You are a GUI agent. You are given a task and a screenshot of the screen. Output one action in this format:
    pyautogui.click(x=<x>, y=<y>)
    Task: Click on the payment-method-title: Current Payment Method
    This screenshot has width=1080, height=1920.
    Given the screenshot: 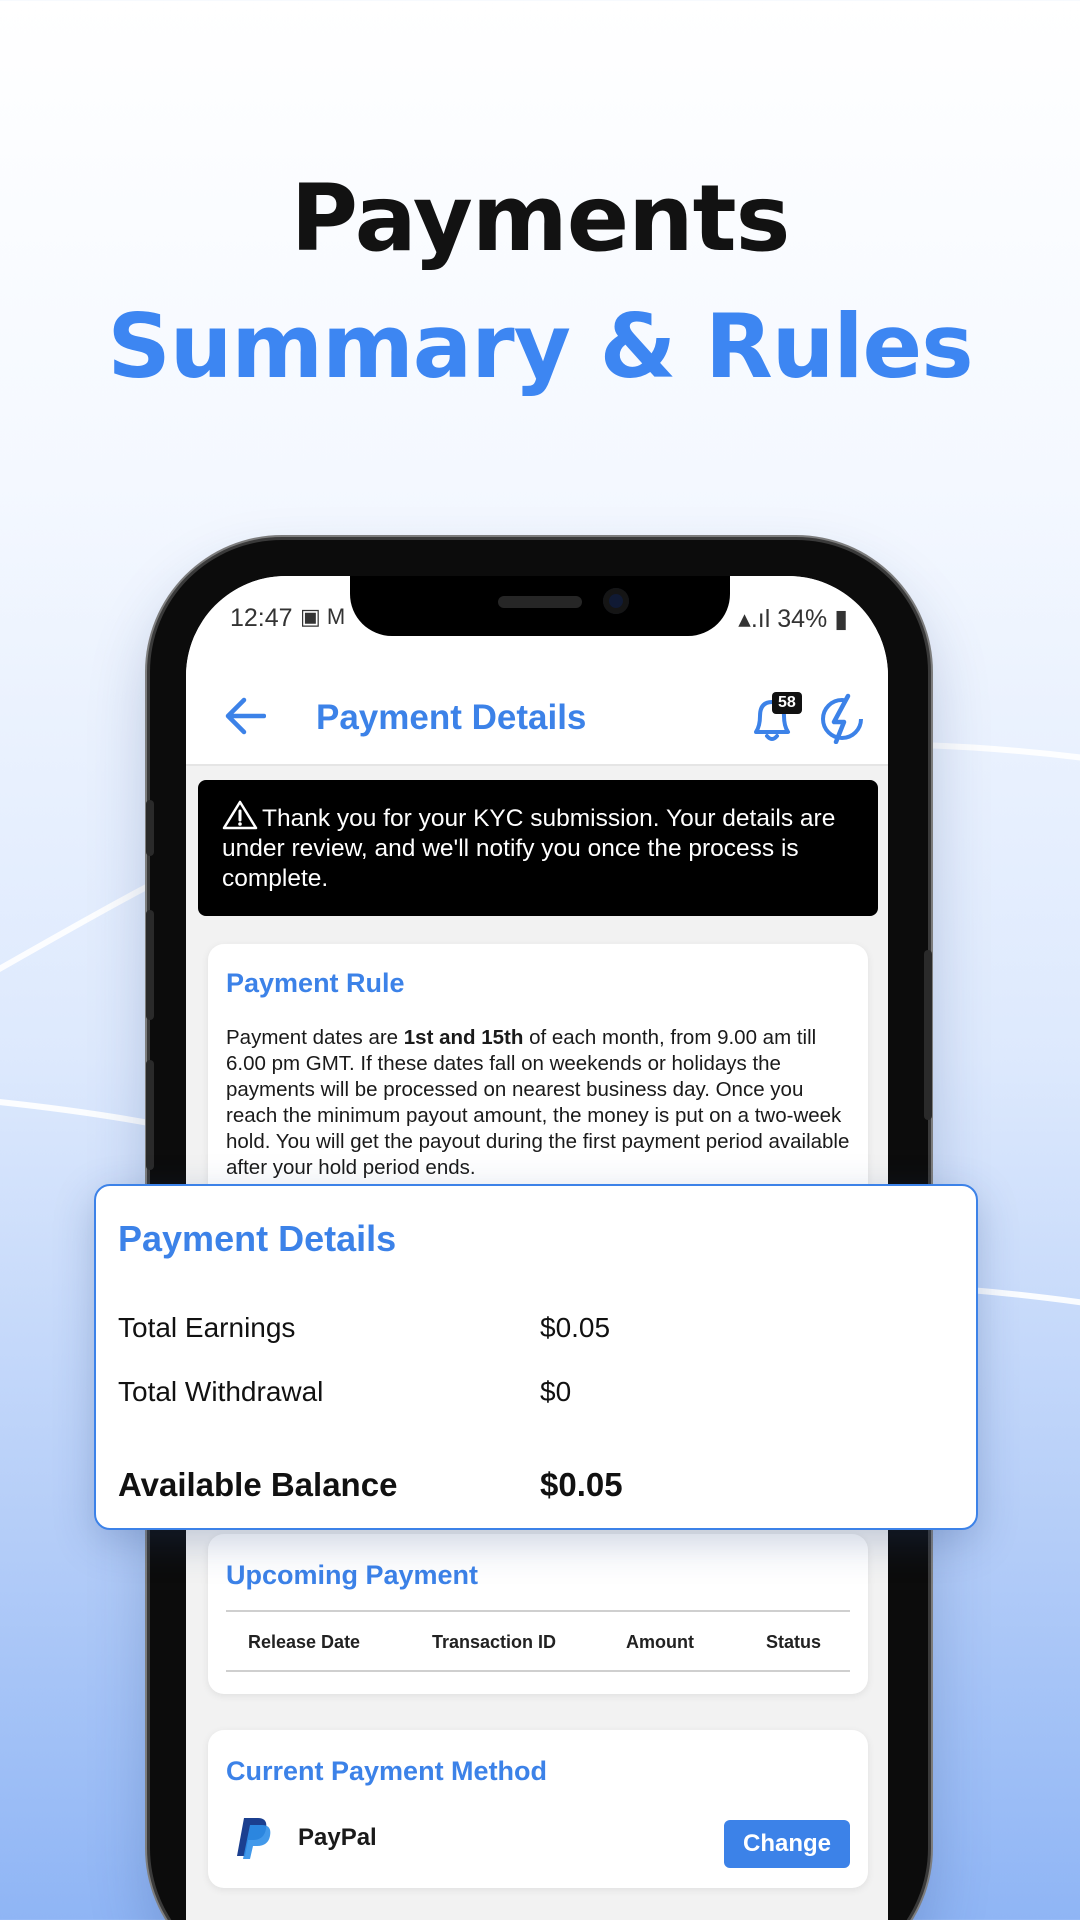 What is the action you would take?
    pyautogui.click(x=387, y=1771)
    